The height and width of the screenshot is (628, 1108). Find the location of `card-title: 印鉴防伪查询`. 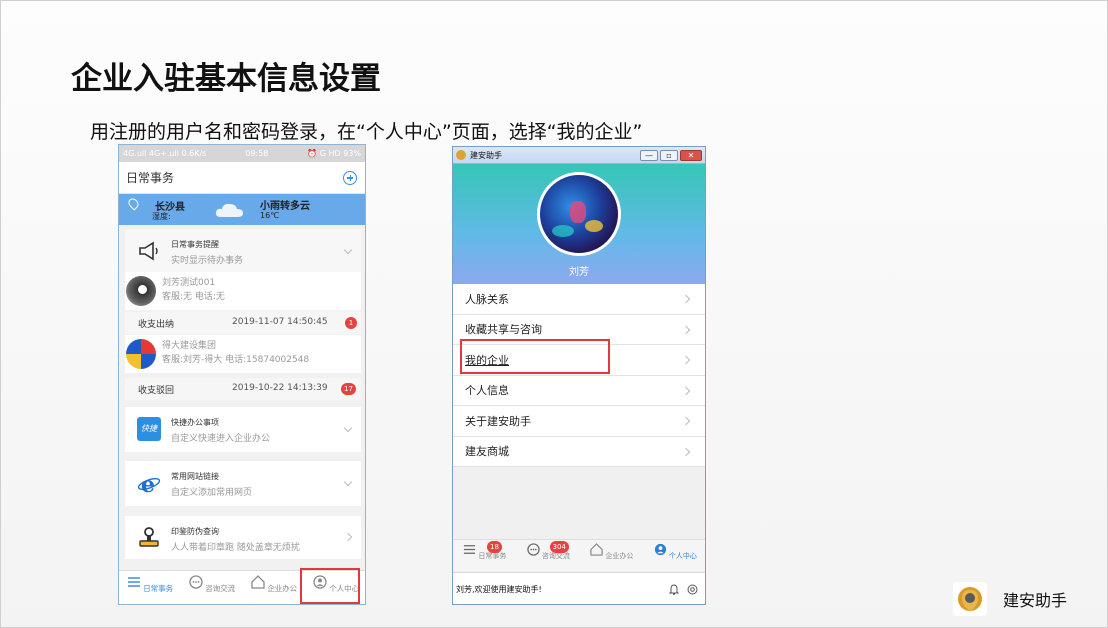

card-title: 印鉴防伪查询 is located at coordinates (195, 531).